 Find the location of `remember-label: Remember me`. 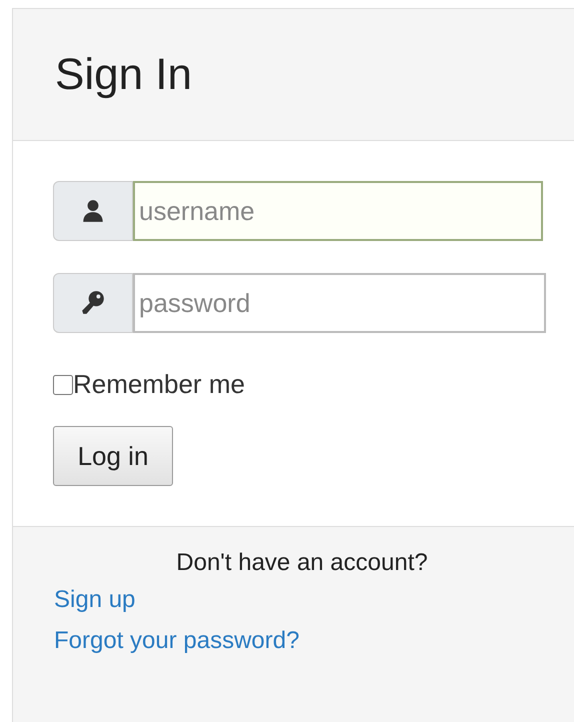

remember-label: Remember me is located at coordinates (159, 384).